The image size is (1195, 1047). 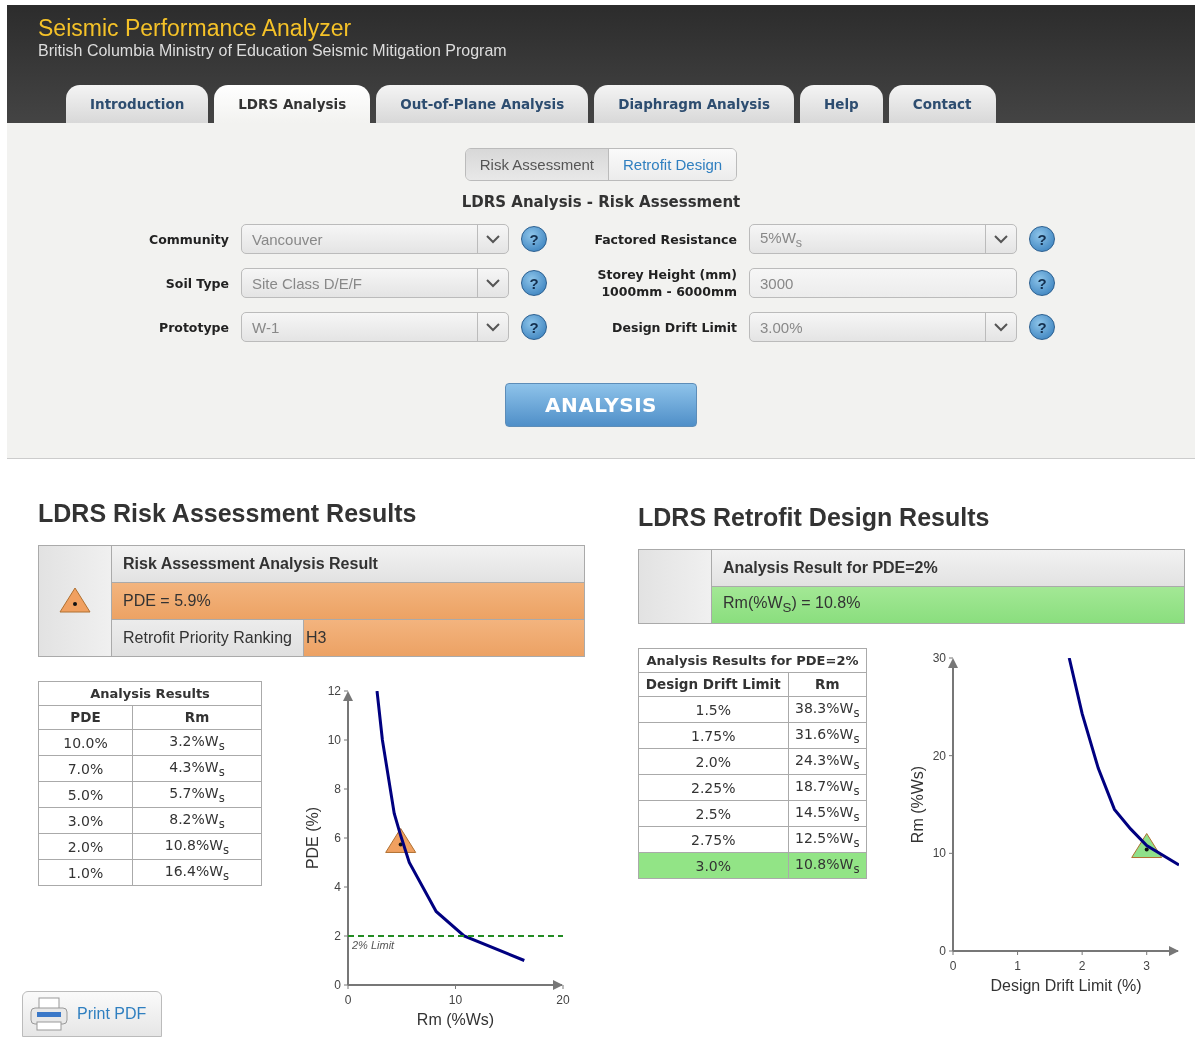 What do you see at coordinates (601, 202) in the screenshot?
I see `form-title: LDRS Analysis - Risk Assessment` at bounding box center [601, 202].